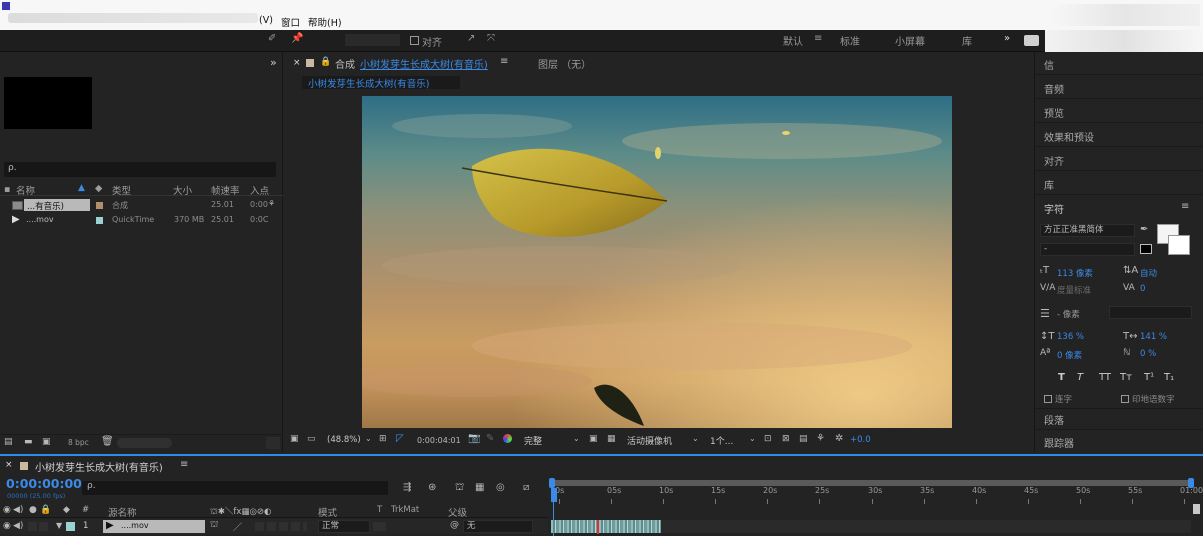  What do you see at coordinates (504, 61) in the screenshot?
I see `comp-tab-menu: ≡` at bounding box center [504, 61].